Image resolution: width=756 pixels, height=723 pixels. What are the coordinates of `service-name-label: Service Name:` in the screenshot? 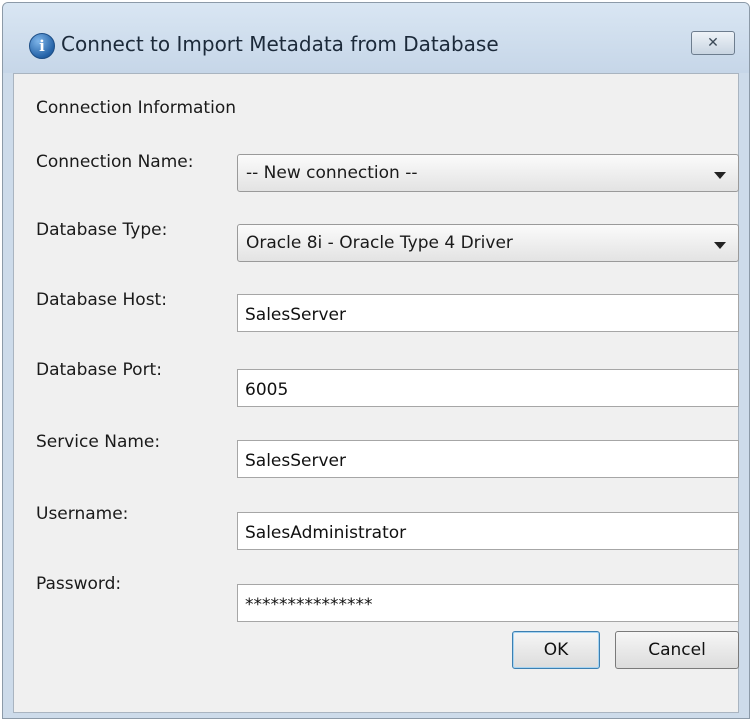 It's located at (98, 442).